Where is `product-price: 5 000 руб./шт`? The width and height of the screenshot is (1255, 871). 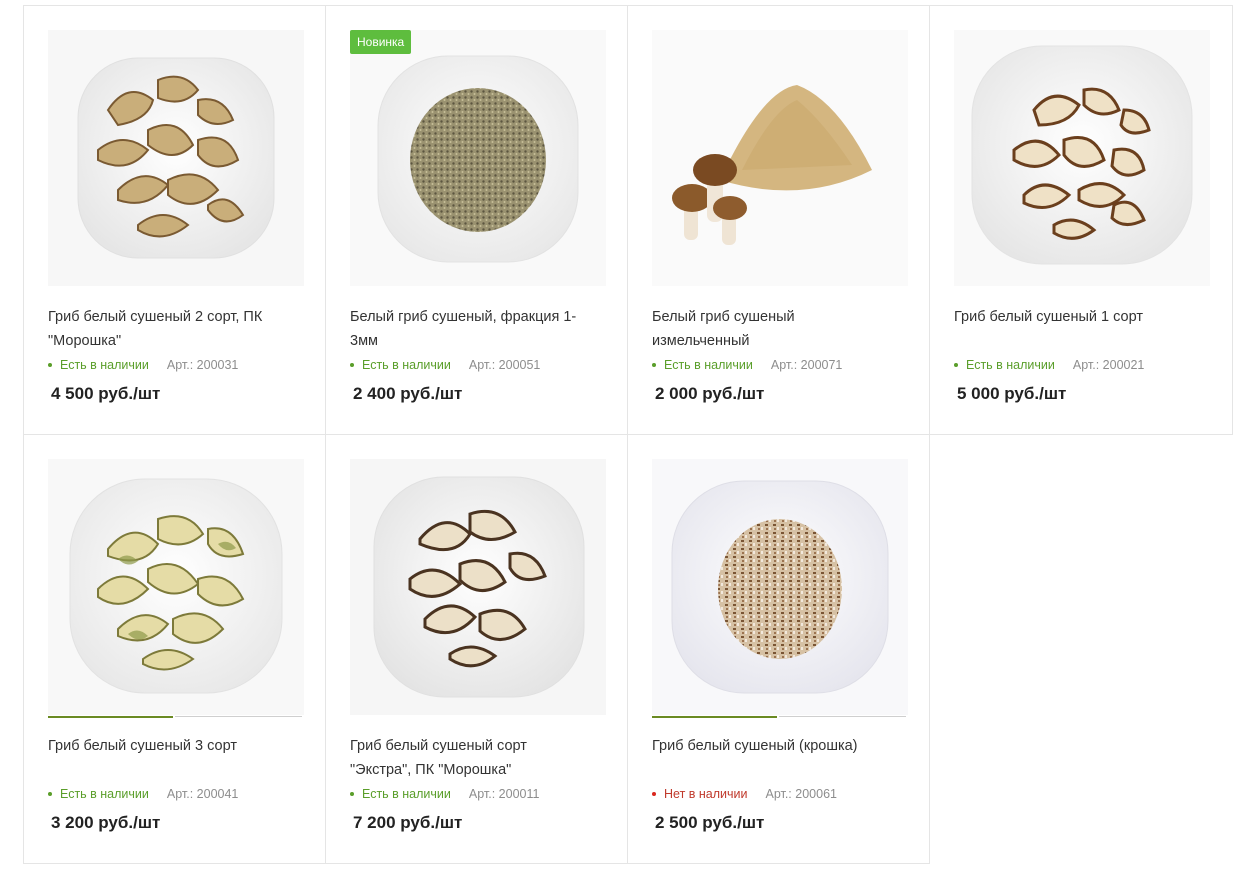 product-price: 5 000 руб./шт is located at coordinates (1012, 393).